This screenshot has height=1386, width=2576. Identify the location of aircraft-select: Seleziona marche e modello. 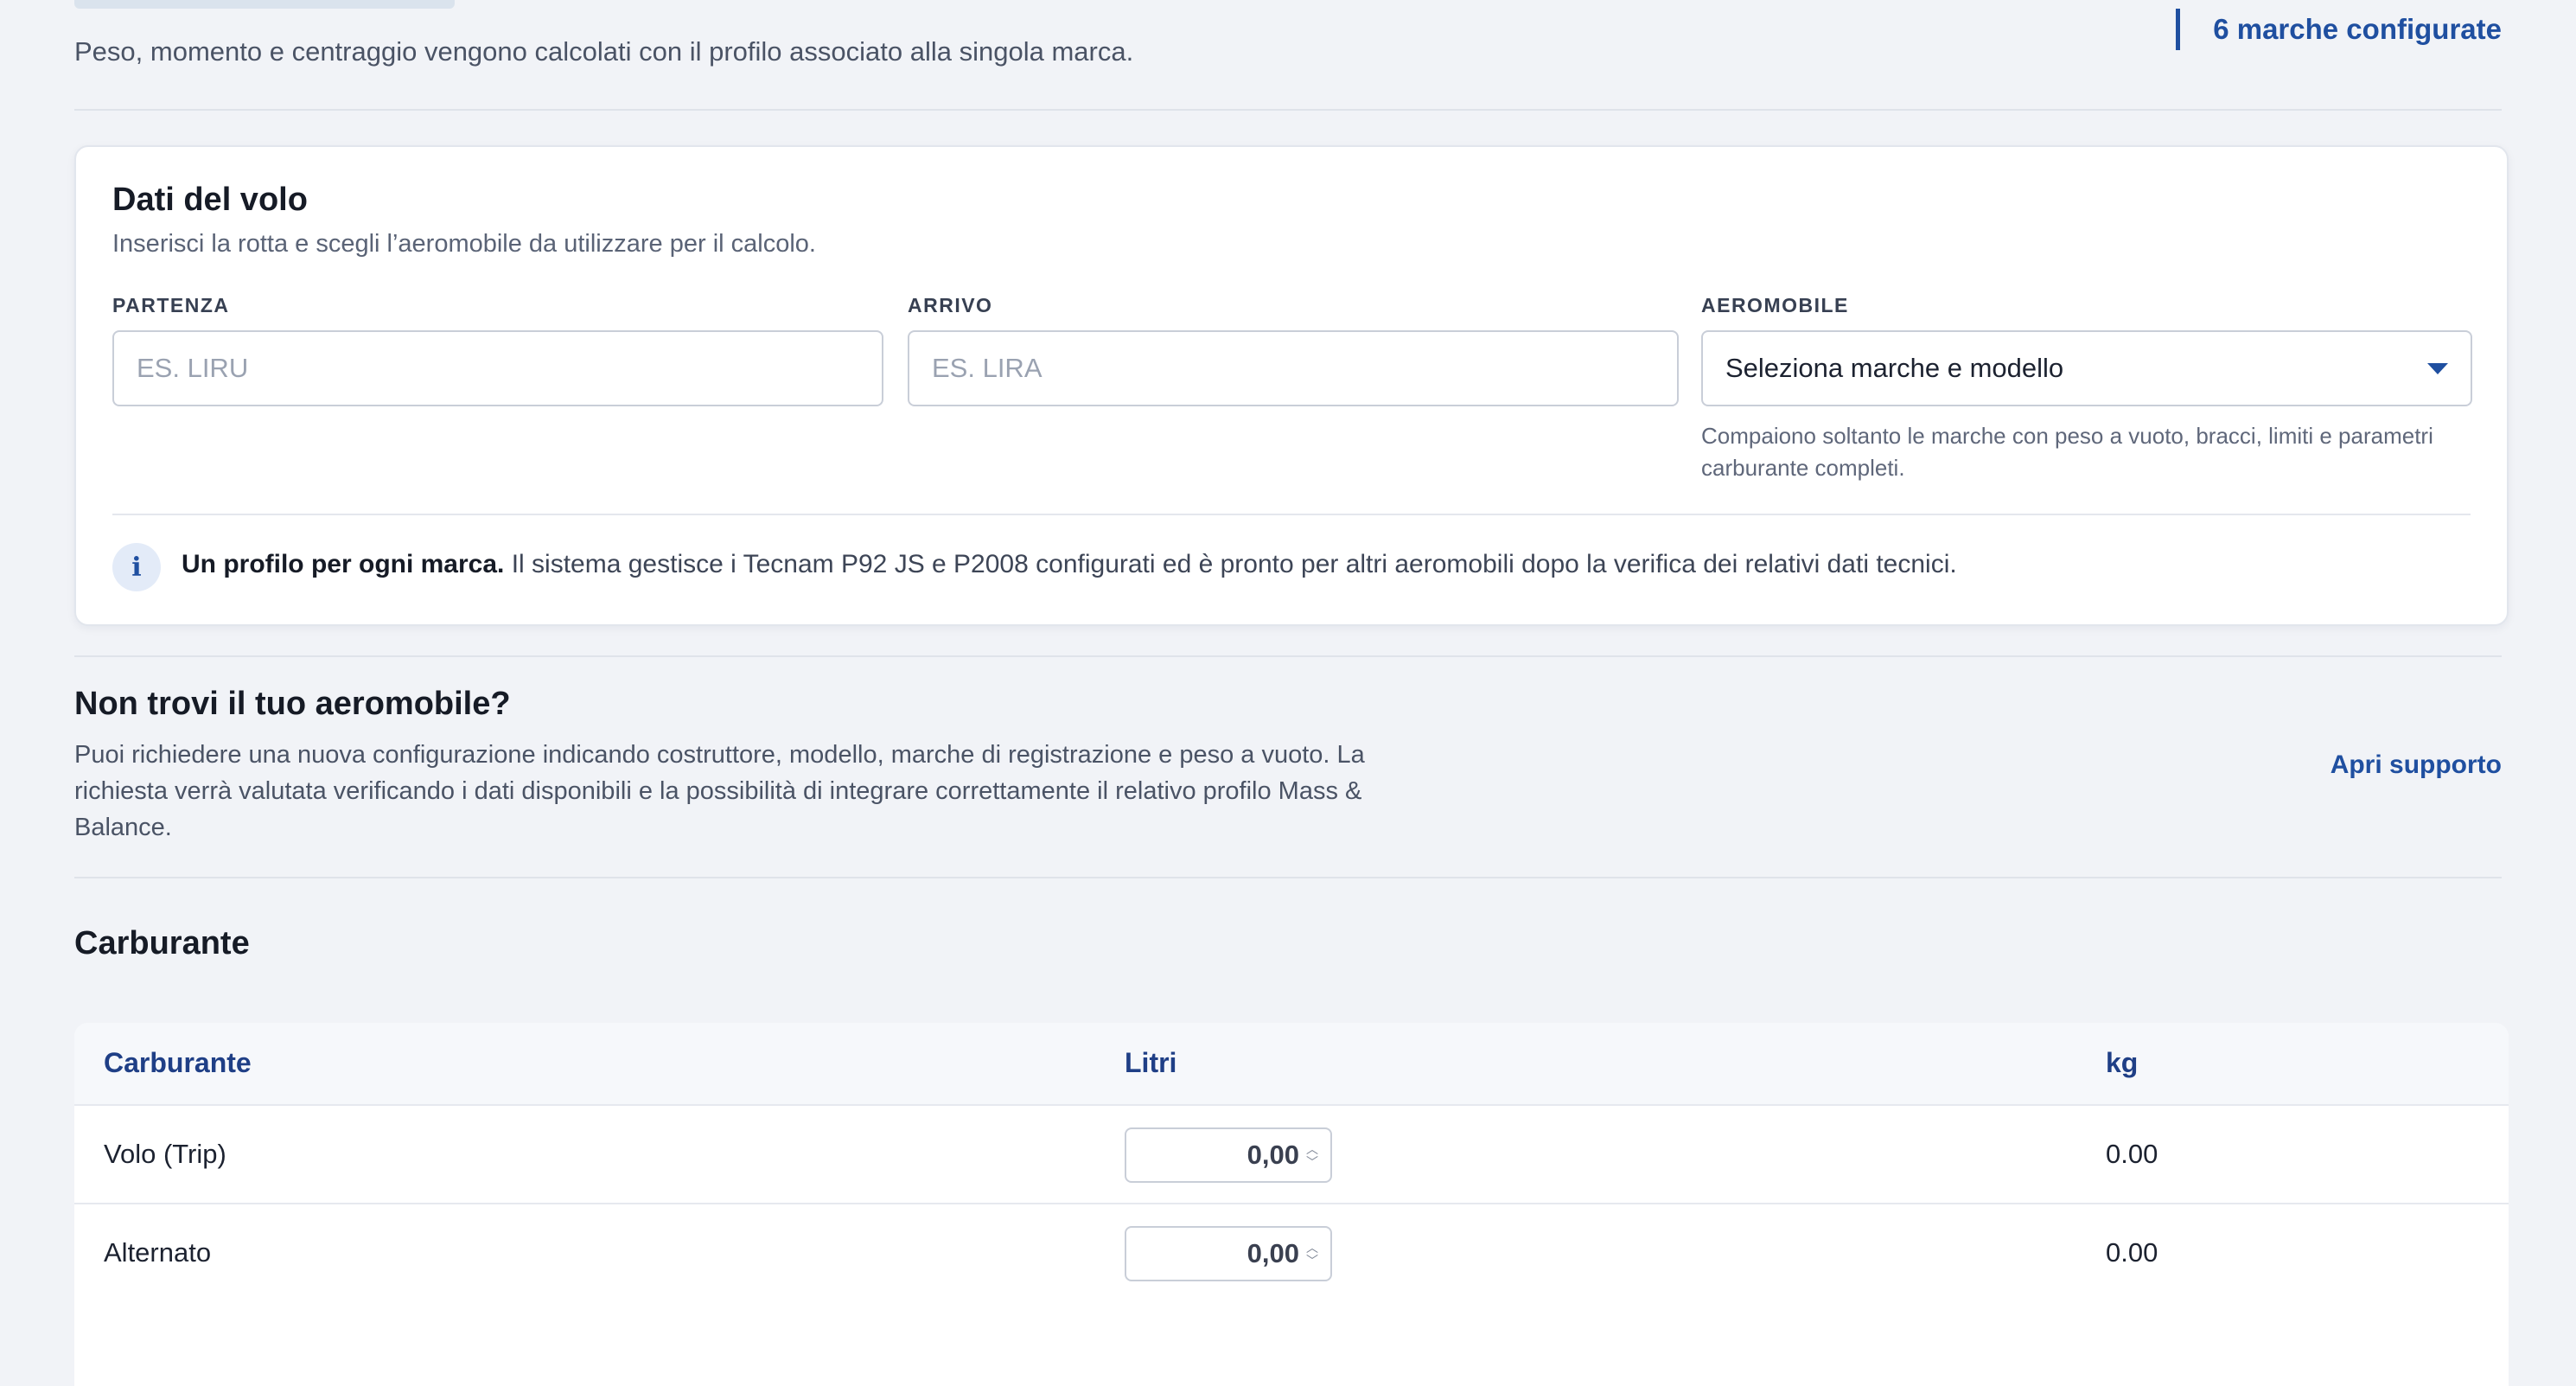
(2086, 368).